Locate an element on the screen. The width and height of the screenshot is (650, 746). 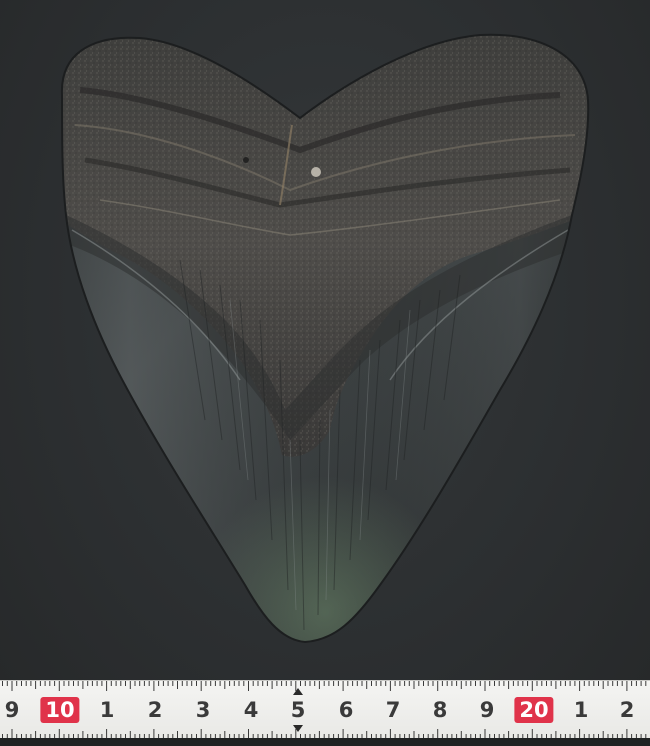
ruler-label: 4 is located at coordinates (251, 710).